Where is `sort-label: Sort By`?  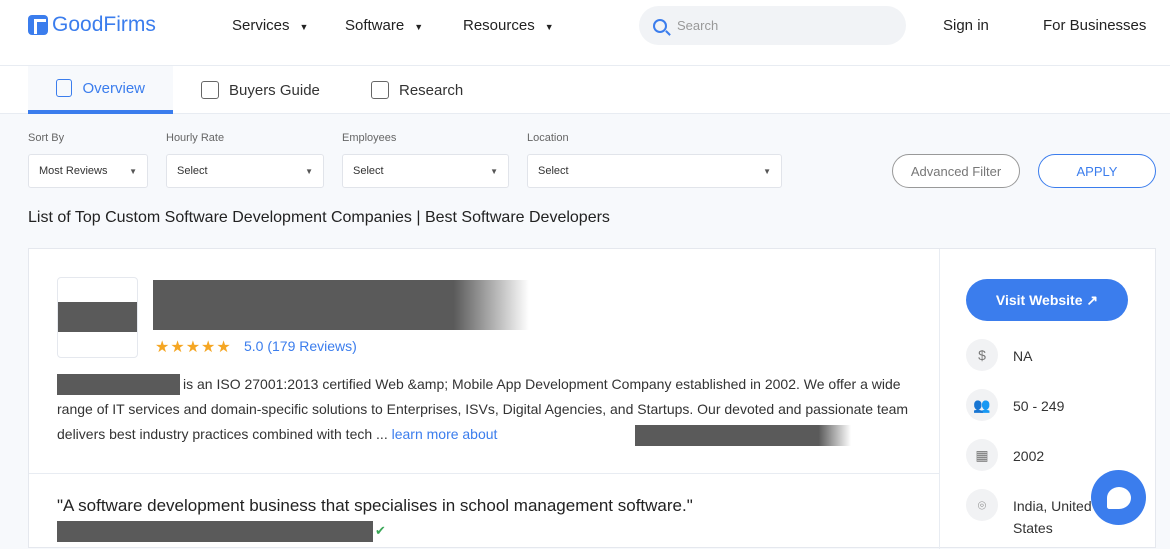 sort-label: Sort By is located at coordinates (46, 138).